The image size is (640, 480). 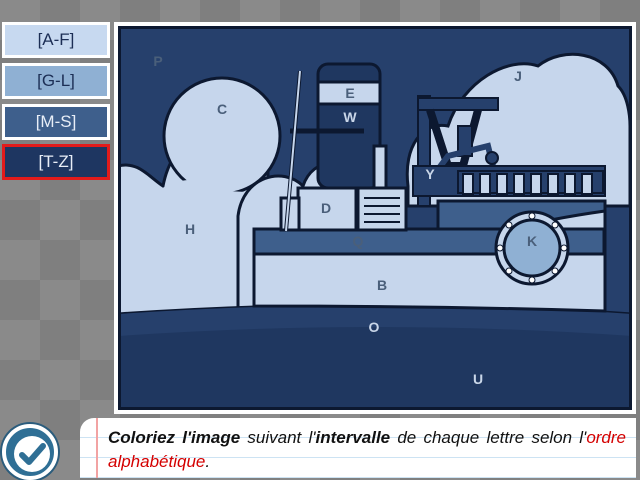 What do you see at coordinates (190, 229) in the screenshot?
I see `label-h: H` at bounding box center [190, 229].